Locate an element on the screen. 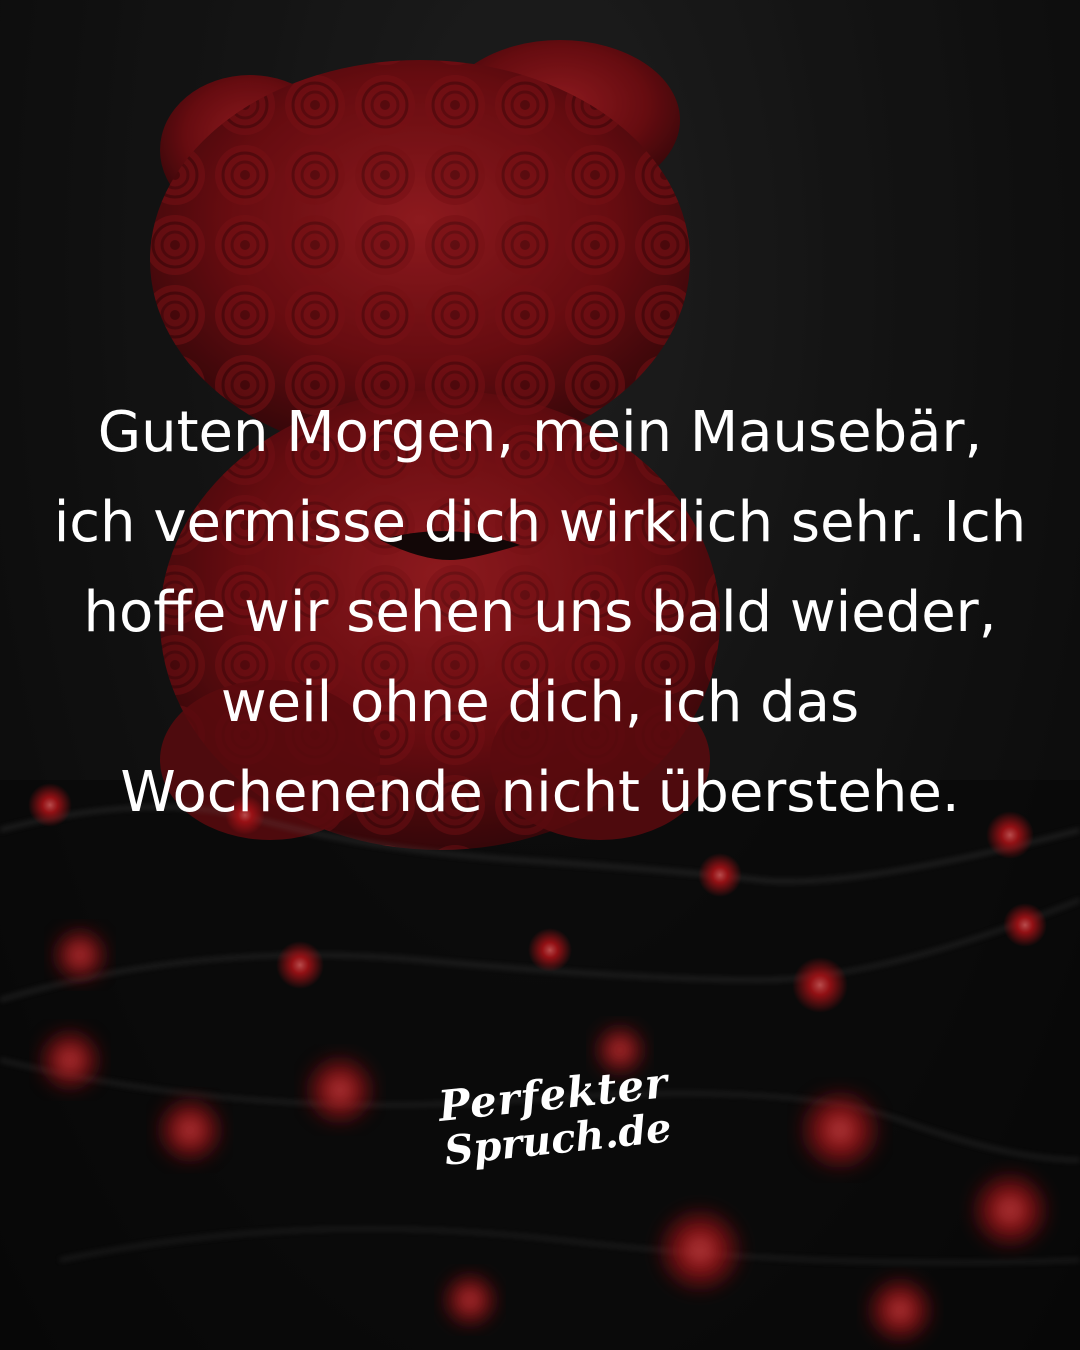  quote-line: weil ohne dich, ich das is located at coordinates (540, 702).